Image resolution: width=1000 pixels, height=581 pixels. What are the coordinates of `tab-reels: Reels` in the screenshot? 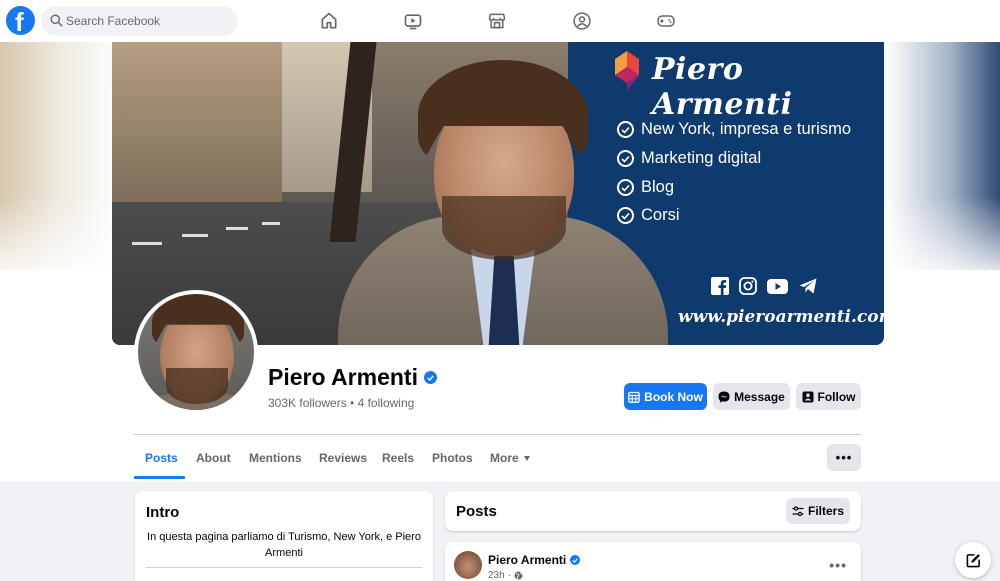 It's located at (398, 458).